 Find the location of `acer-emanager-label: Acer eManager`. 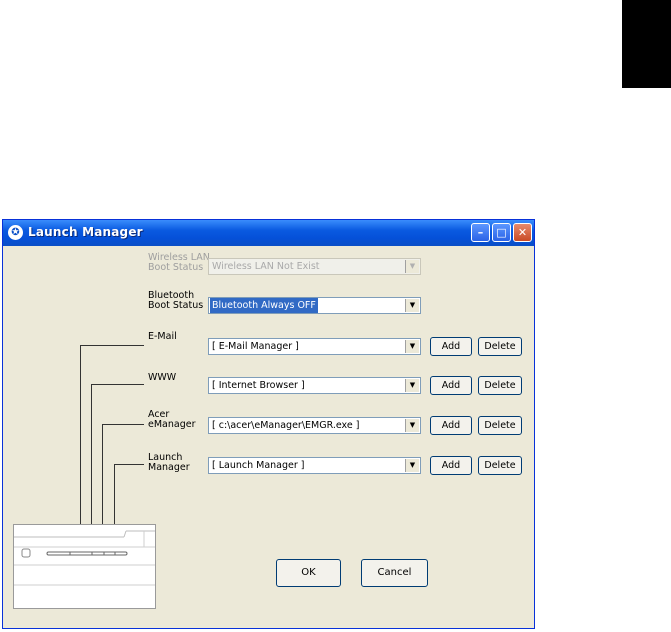

acer-emanager-label: Acer eManager is located at coordinates (172, 419).